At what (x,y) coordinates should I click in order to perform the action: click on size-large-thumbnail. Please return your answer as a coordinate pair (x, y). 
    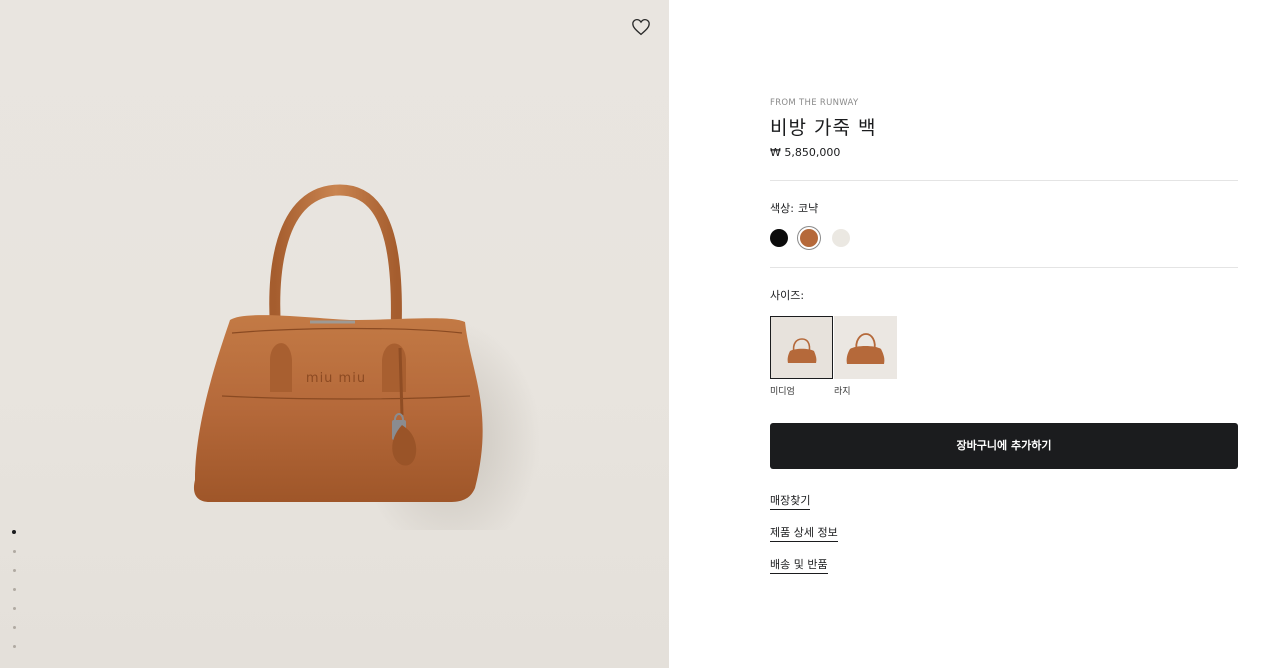
    Looking at the image, I should click on (865, 348).